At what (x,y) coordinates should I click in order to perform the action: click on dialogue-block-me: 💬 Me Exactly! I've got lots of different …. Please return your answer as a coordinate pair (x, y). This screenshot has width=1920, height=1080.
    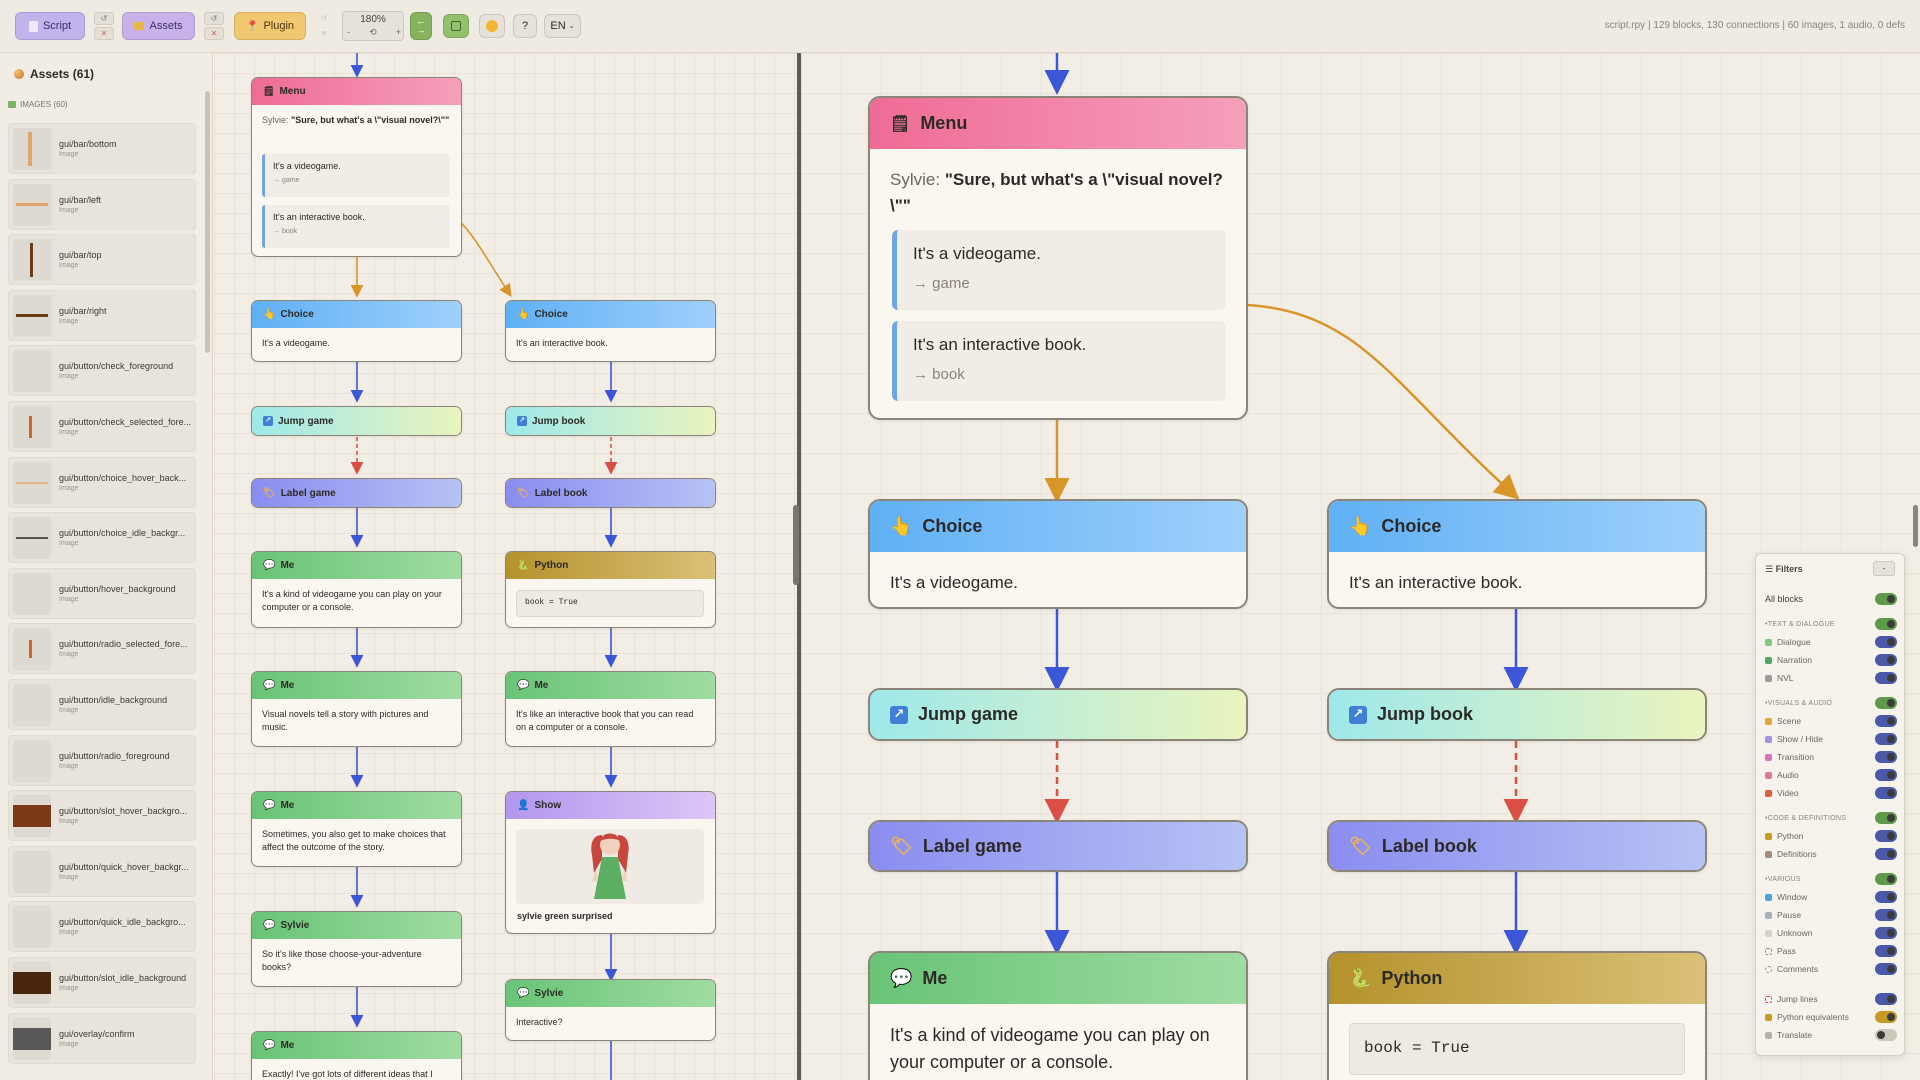
    Looking at the image, I should click on (356, 1055).